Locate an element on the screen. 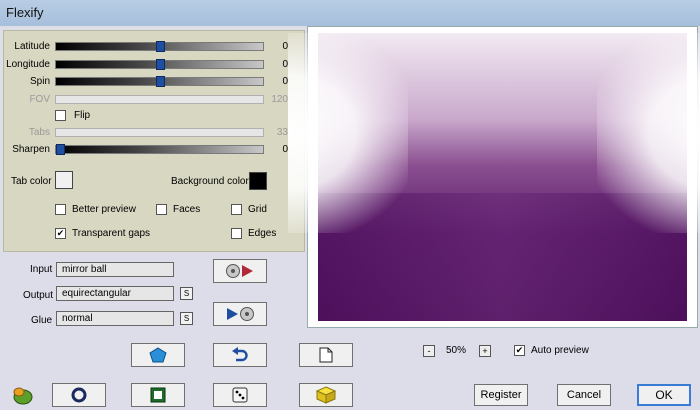 The image size is (700, 410). background-color-label: Background color is located at coordinates (210, 181).